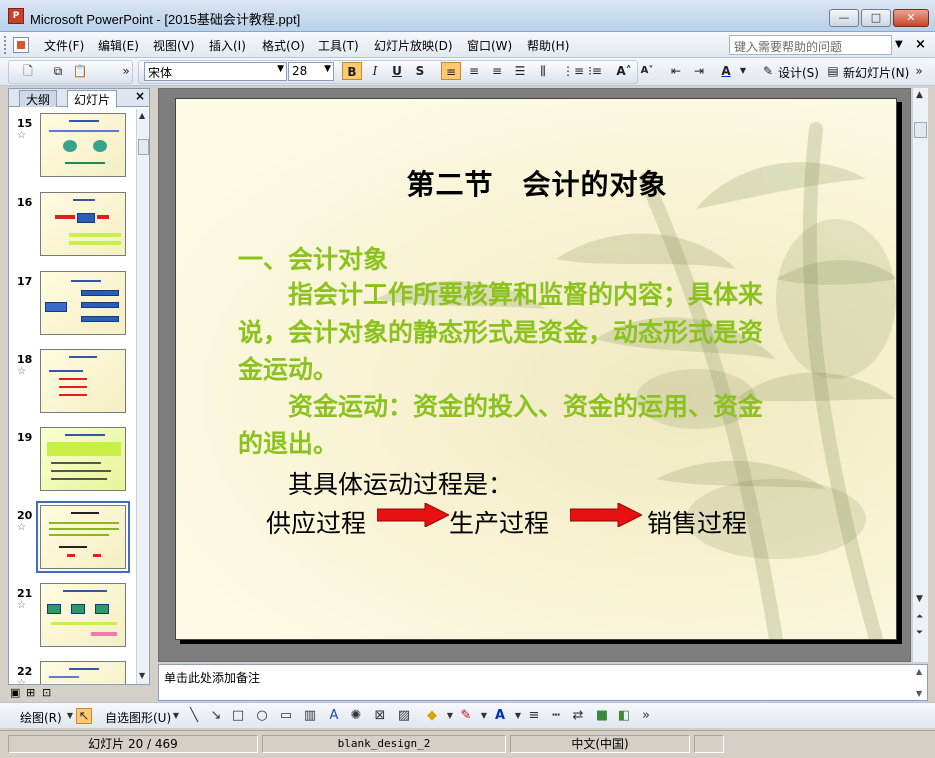  I want to click on line-style-icon: ≡, so click(534, 716).